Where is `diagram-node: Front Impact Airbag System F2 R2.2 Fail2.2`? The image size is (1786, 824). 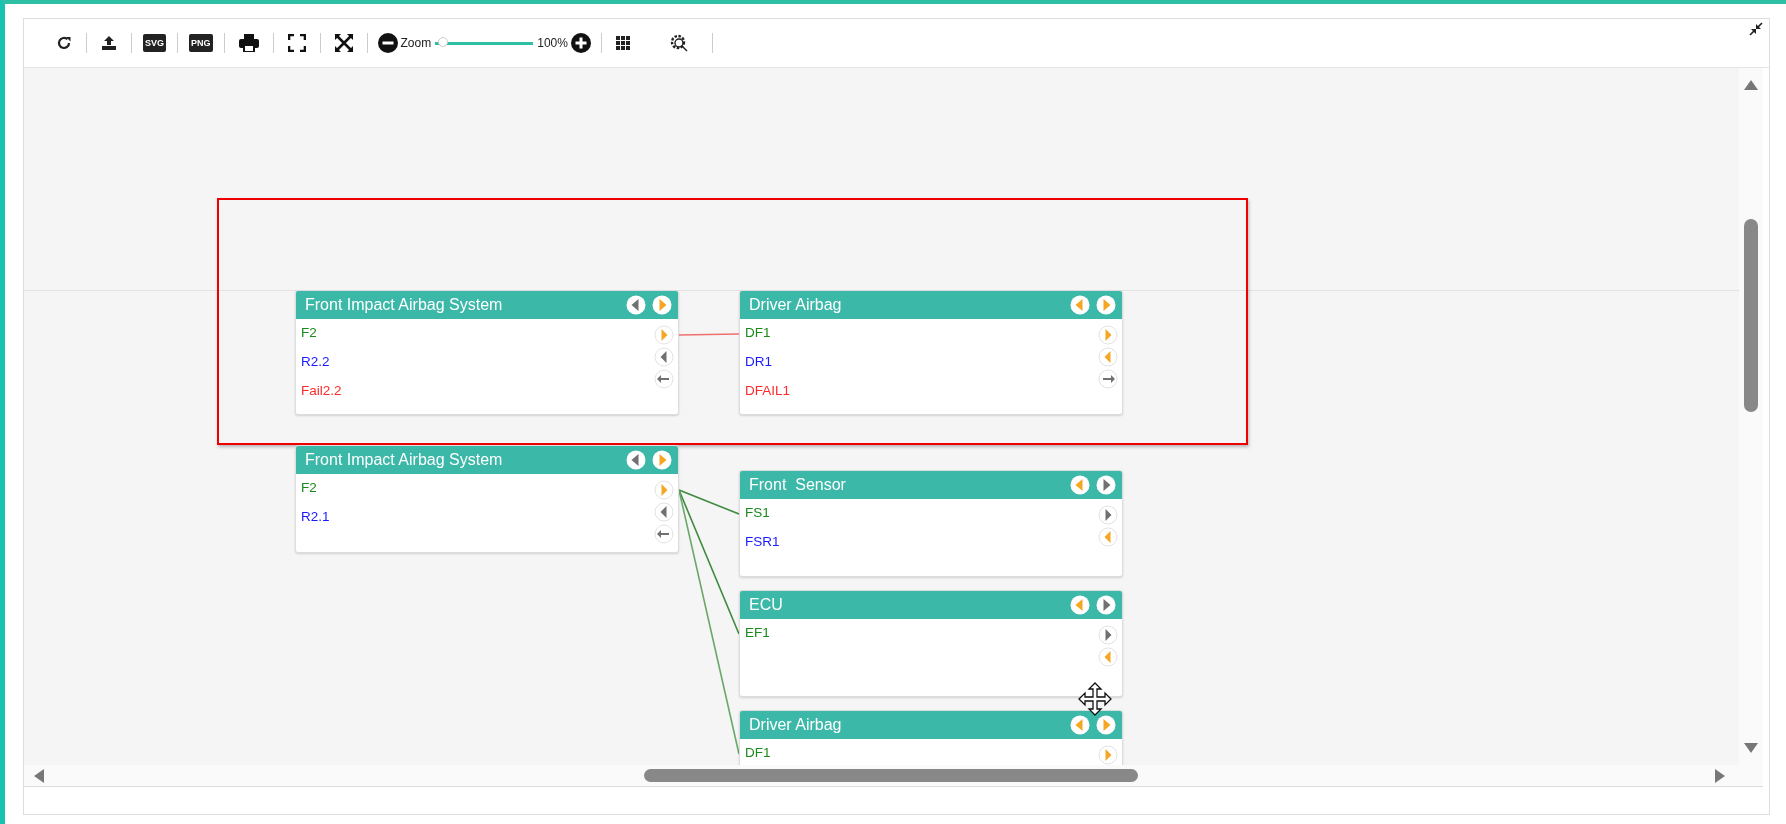
diagram-node: Front Impact Airbag System F2 R2.2 Fail2.2 is located at coordinates (487, 352).